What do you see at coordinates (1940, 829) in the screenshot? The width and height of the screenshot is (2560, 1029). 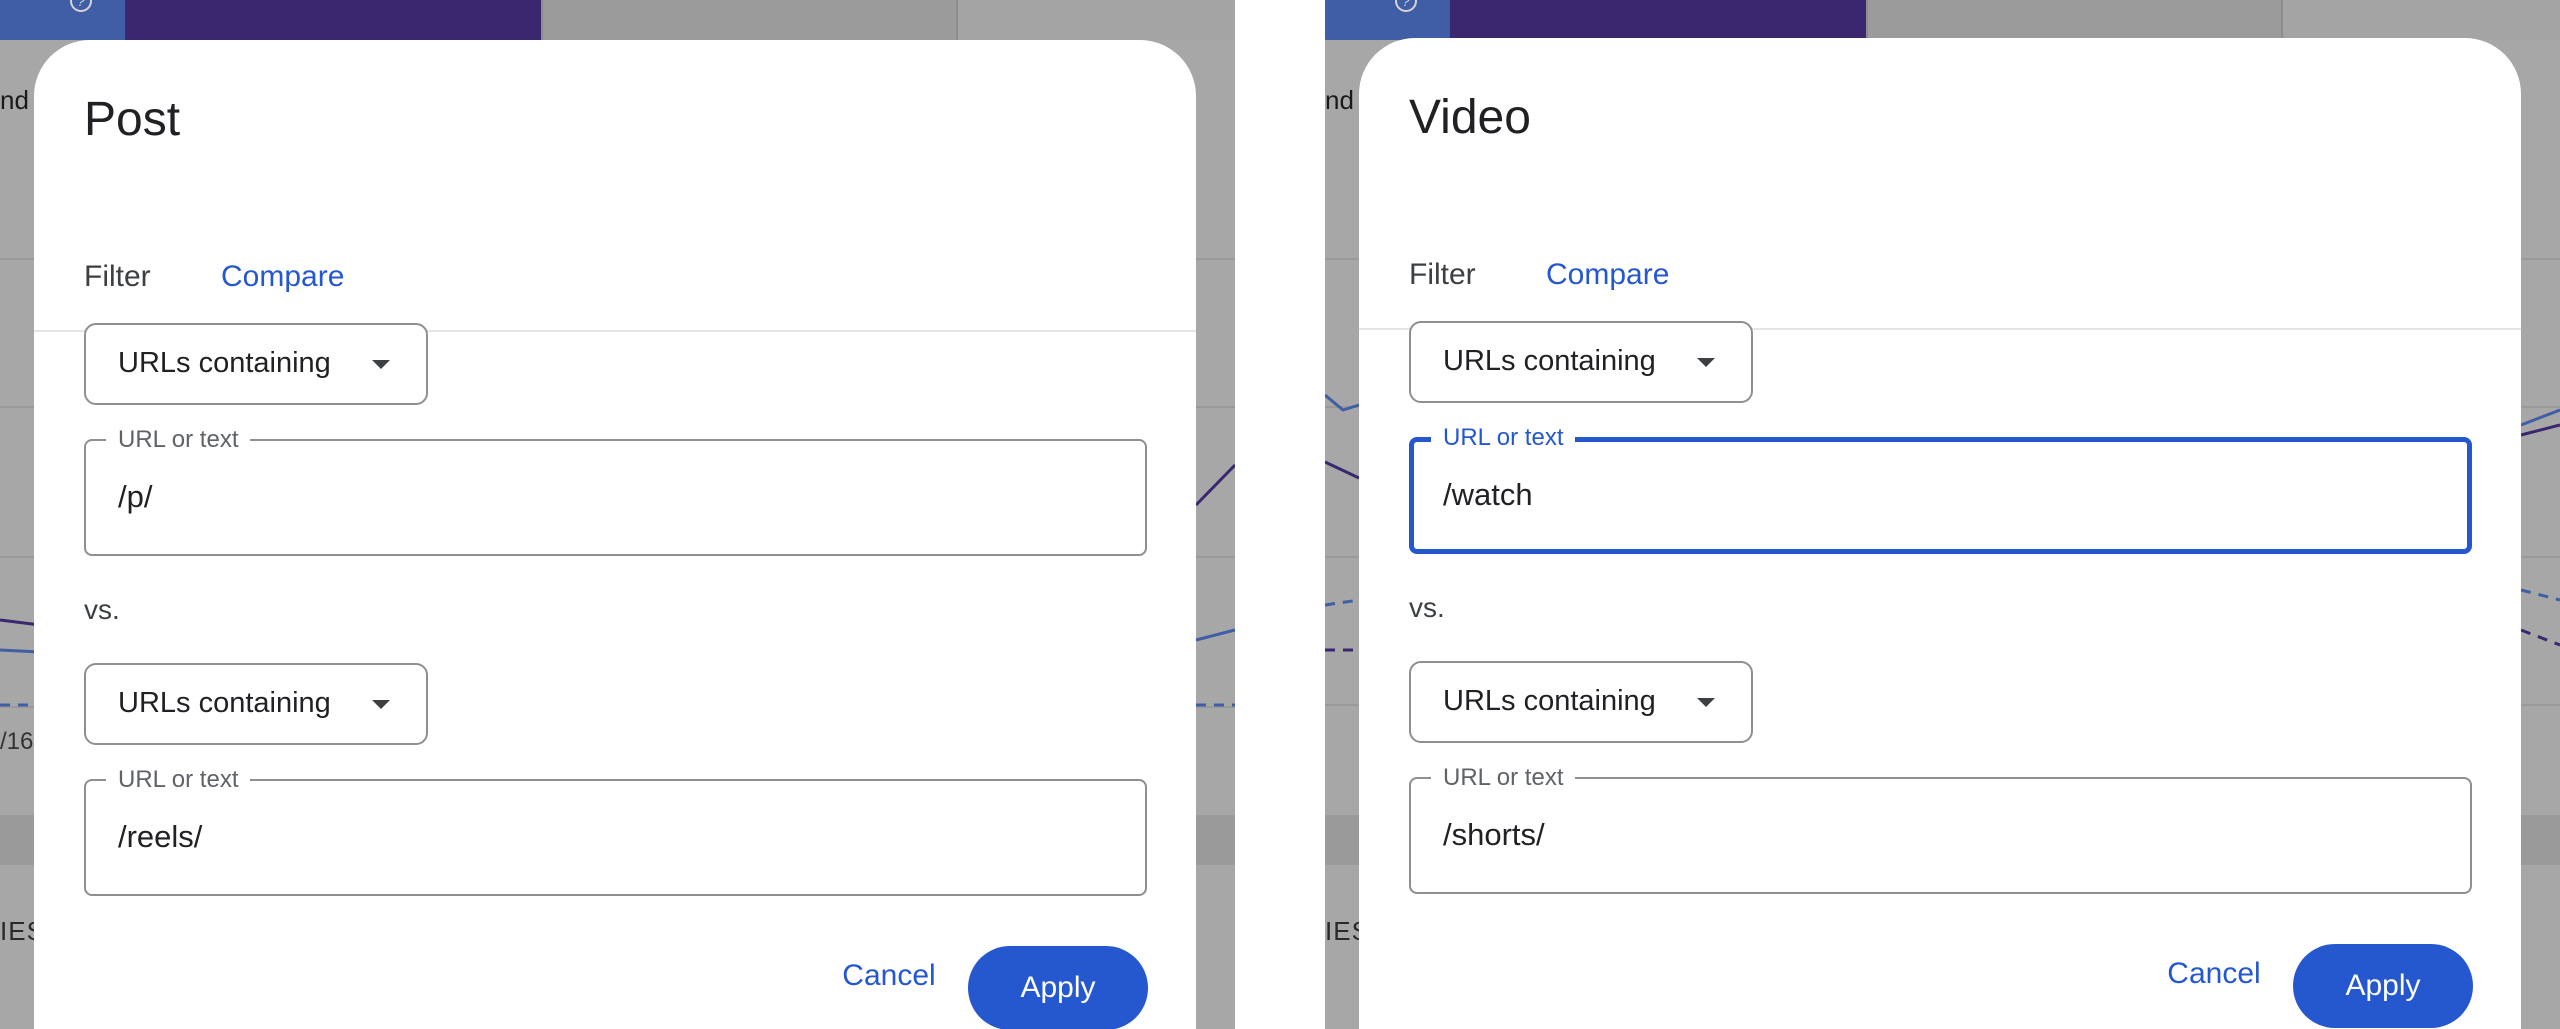 I see `comparison-url-text-input: URL or text /shorts/` at bounding box center [1940, 829].